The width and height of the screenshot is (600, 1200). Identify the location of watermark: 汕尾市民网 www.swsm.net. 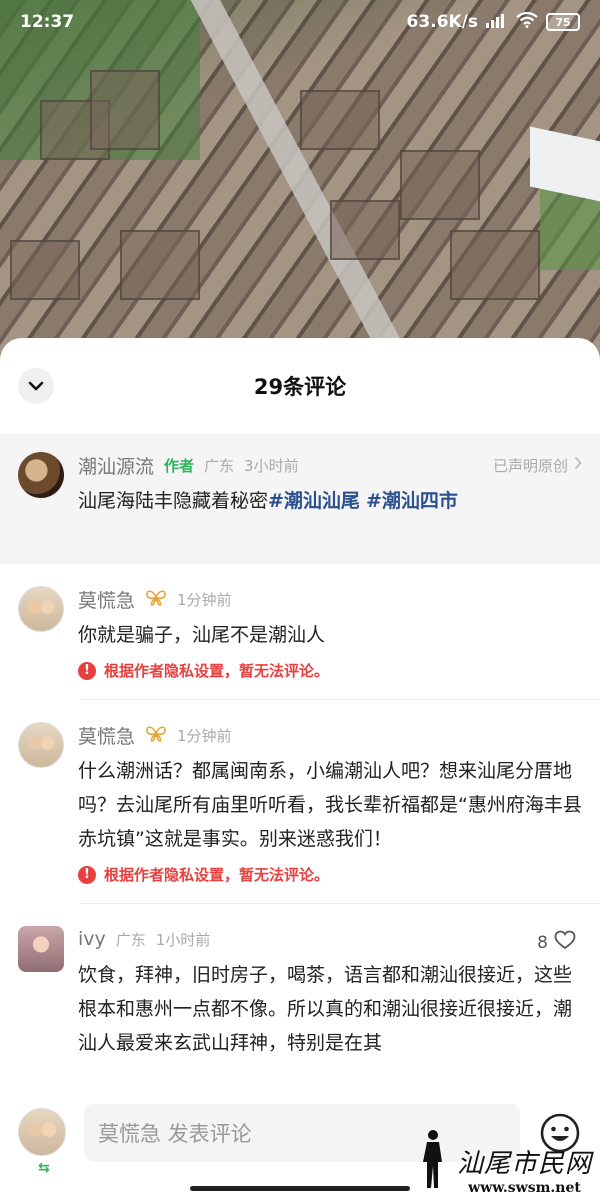
(502, 1162).